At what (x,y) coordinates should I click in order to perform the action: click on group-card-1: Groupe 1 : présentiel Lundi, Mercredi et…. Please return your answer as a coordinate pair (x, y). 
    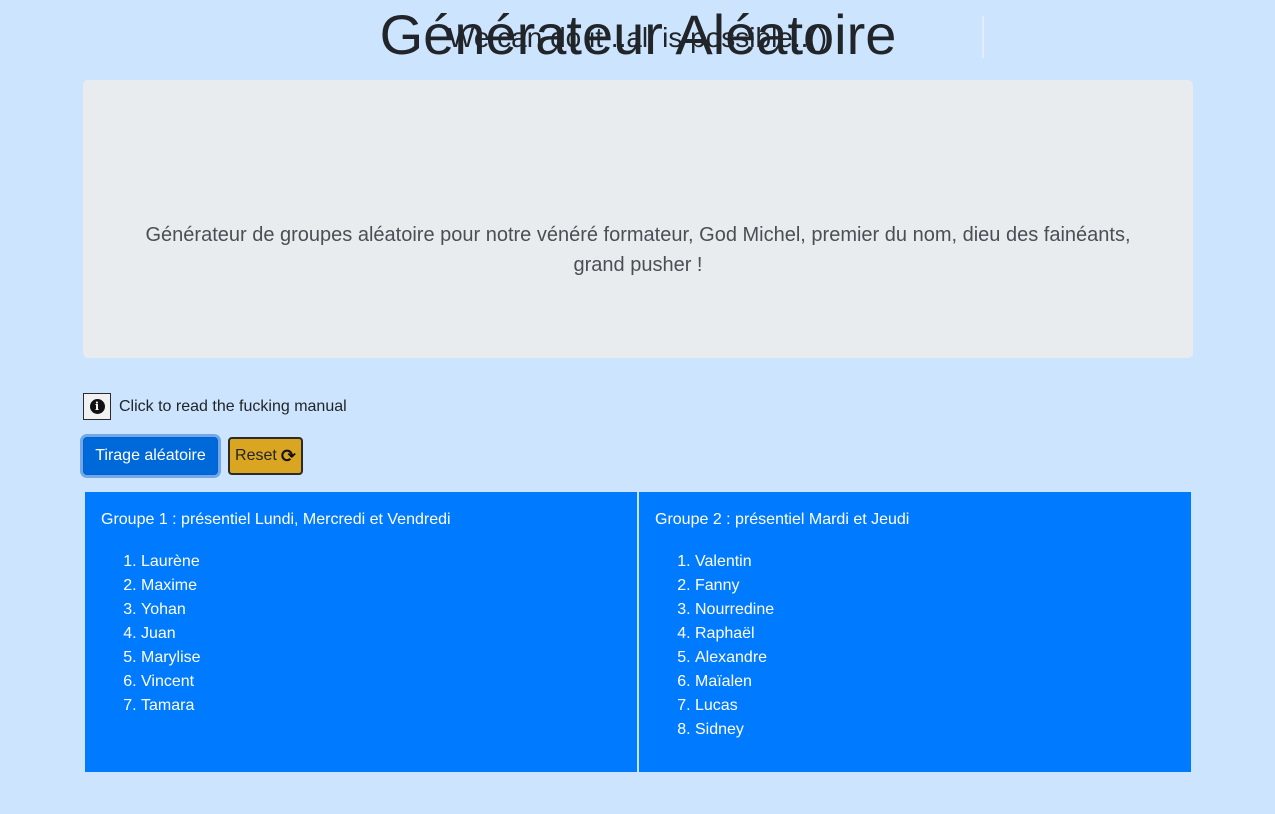
    Looking at the image, I should click on (361, 632).